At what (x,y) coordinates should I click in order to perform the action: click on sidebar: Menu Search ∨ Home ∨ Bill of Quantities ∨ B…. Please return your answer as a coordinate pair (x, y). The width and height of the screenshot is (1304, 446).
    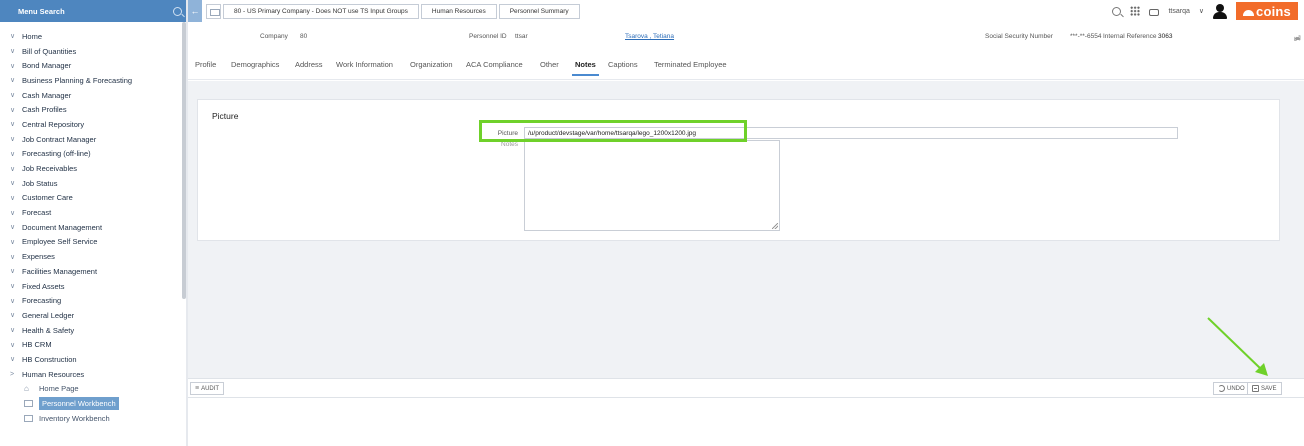
    Looking at the image, I should click on (94, 223).